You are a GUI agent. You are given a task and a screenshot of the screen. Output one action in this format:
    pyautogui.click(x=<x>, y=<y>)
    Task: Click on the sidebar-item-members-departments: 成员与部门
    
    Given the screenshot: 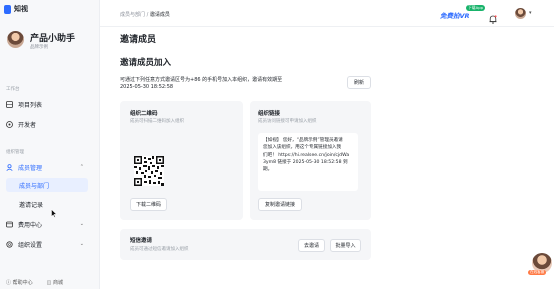 What is the action you would take?
    pyautogui.click(x=47, y=185)
    